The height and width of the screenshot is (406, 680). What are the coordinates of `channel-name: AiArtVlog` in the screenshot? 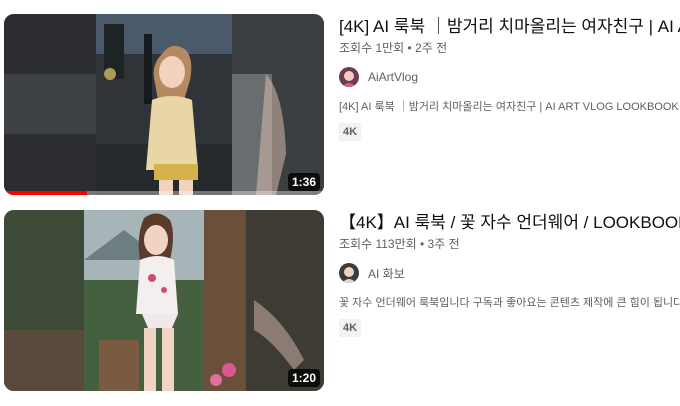 It's located at (393, 77).